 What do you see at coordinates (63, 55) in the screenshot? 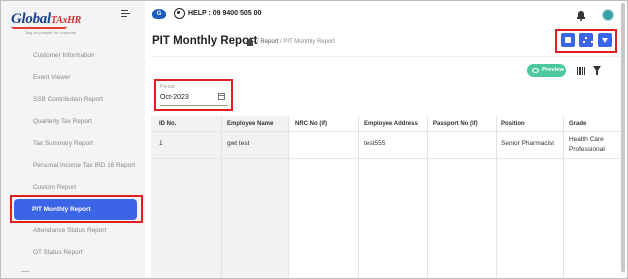
I see `sidebar-item-customer-information: Customer Information` at bounding box center [63, 55].